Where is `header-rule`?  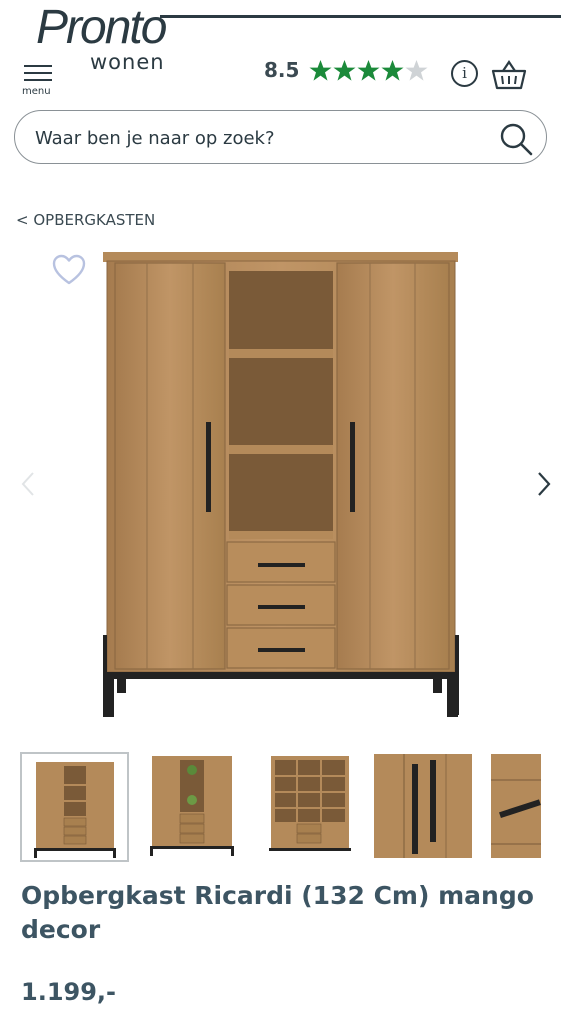 header-rule is located at coordinates (360, 16).